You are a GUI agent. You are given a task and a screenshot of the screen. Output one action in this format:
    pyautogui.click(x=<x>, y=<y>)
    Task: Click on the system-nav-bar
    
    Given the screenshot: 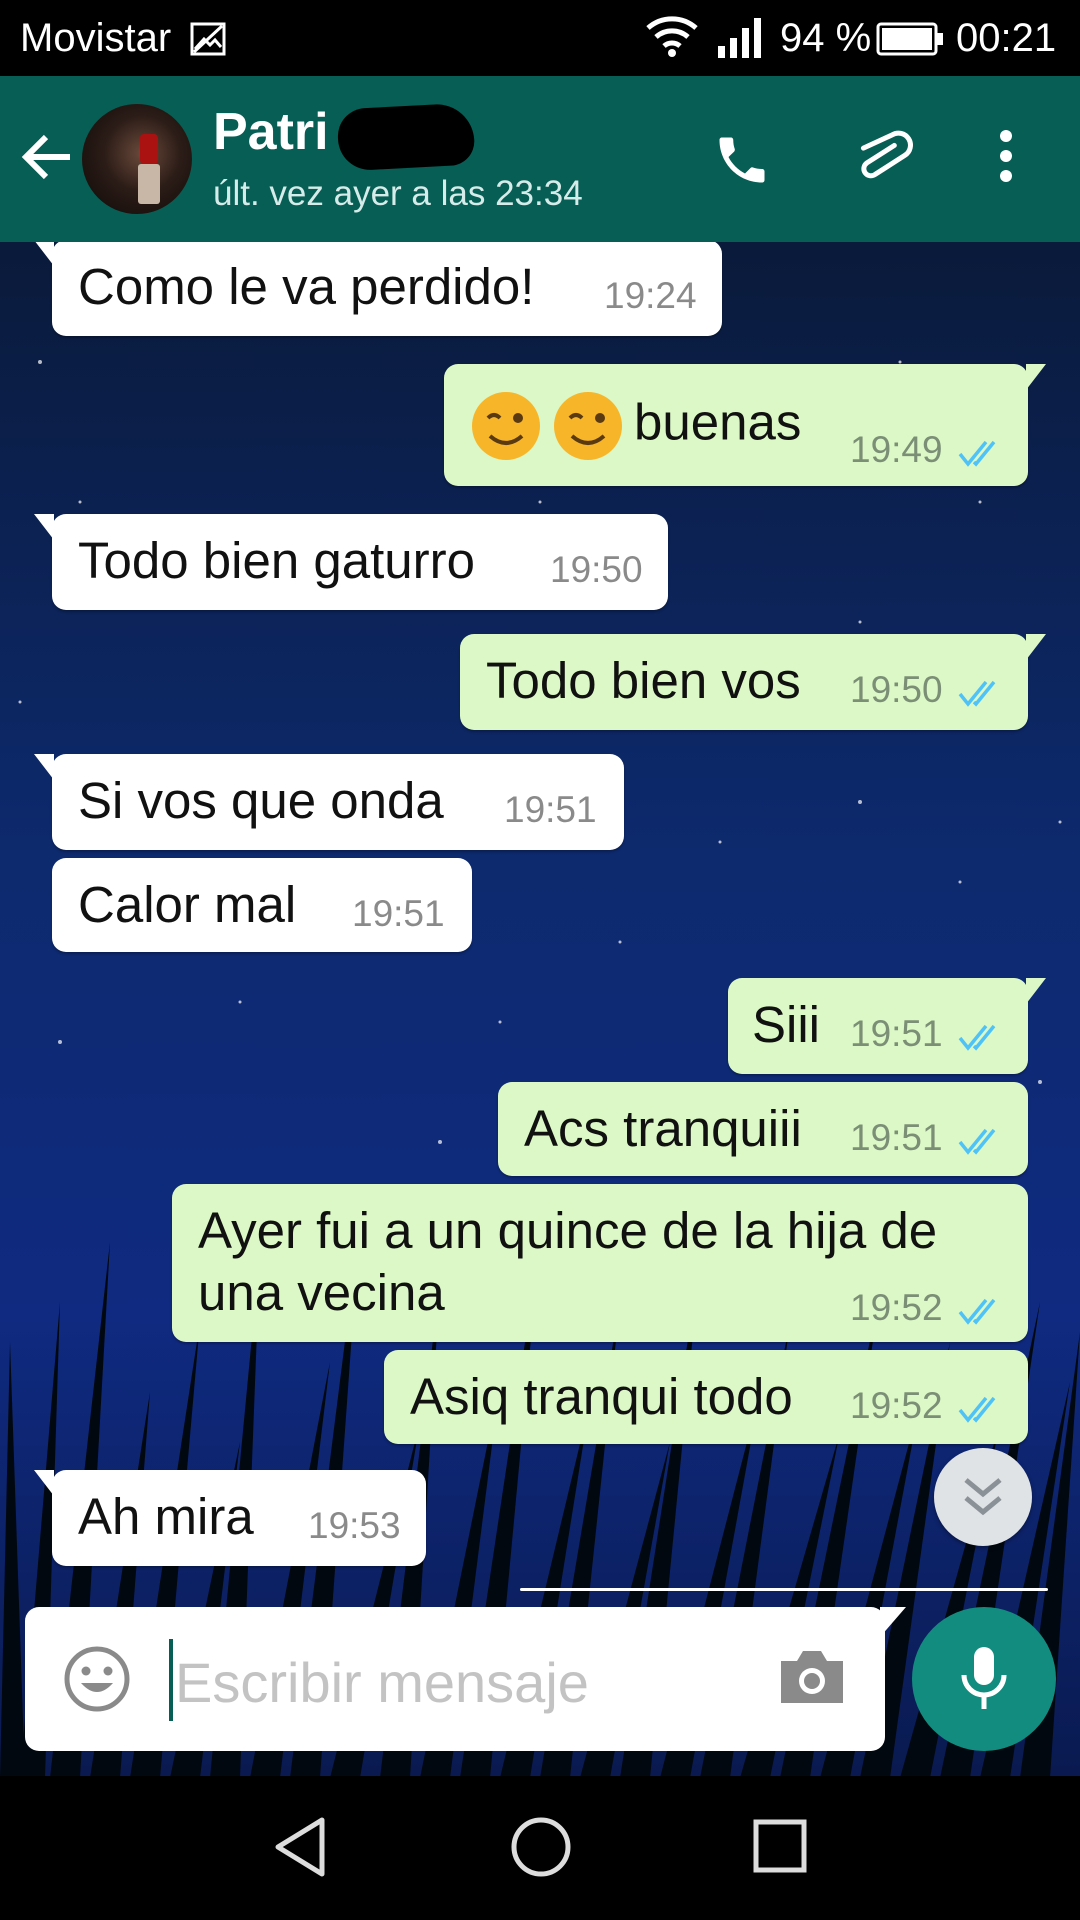 What is the action you would take?
    pyautogui.click(x=540, y=1848)
    